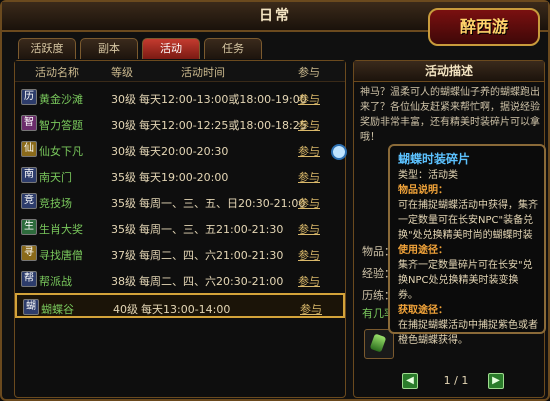 The height and width of the screenshot is (401, 550). Describe the element at coordinates (186, 309) in the screenshot. I see `activity-time: 每天13:00-14:00` at that location.